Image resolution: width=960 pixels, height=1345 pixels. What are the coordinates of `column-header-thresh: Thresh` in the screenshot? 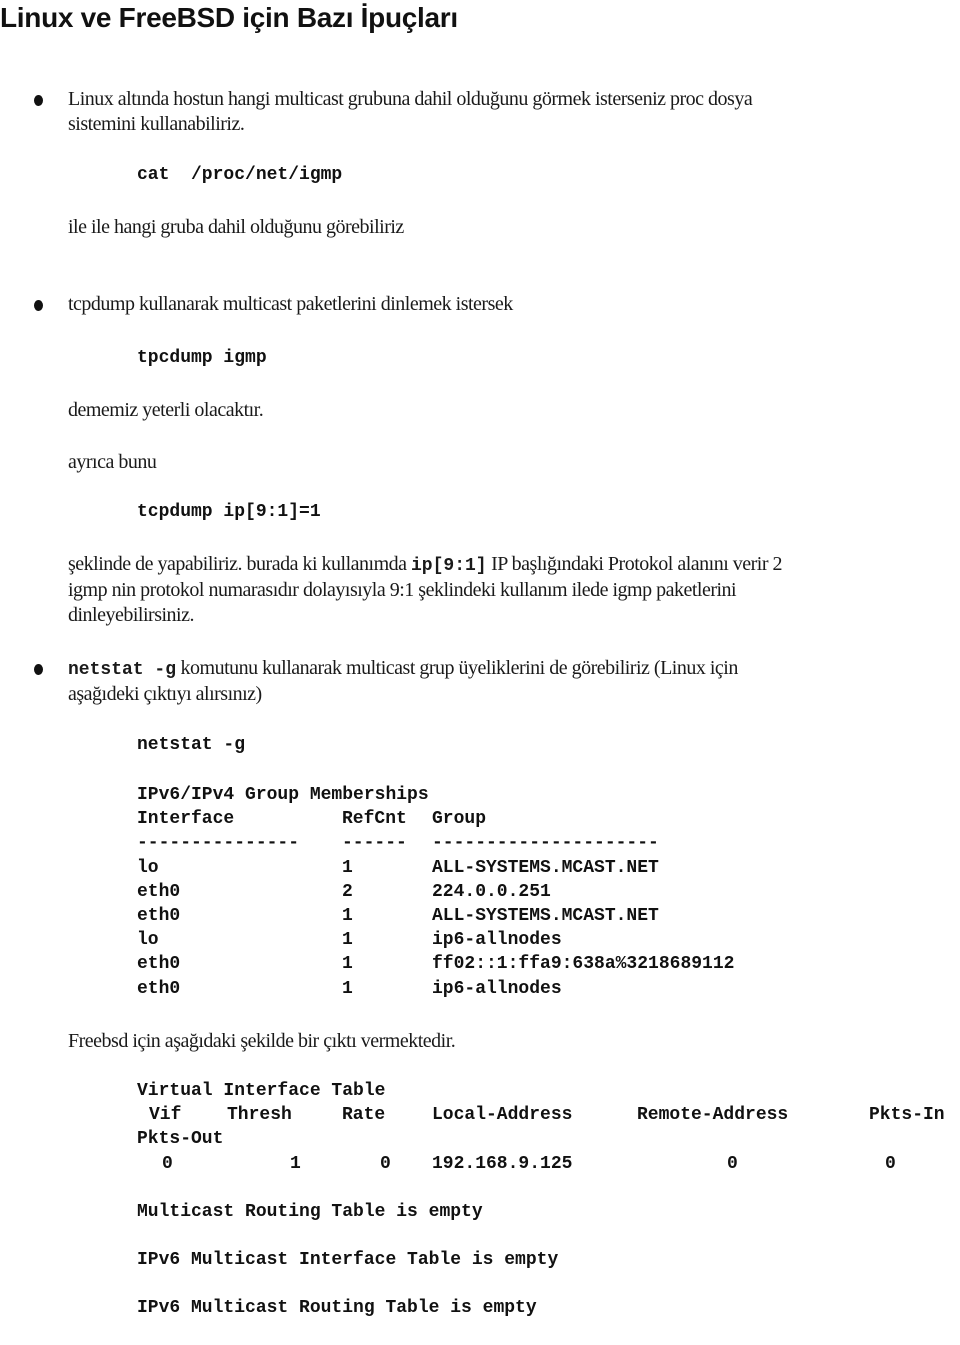 It's located at (259, 1115).